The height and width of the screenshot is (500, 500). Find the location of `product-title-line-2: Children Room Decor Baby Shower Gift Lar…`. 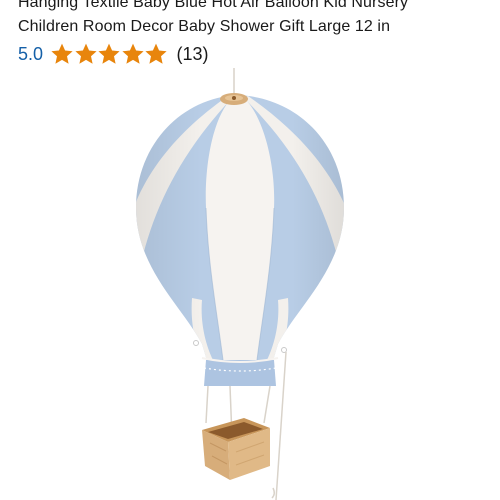

product-title-line-2: Children Room Decor Baby Shower Gift Lar… is located at coordinates (204, 26).